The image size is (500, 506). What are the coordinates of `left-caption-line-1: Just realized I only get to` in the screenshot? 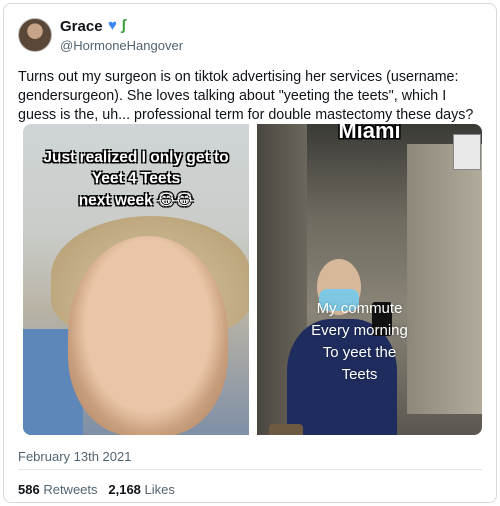 It's located at (136, 157).